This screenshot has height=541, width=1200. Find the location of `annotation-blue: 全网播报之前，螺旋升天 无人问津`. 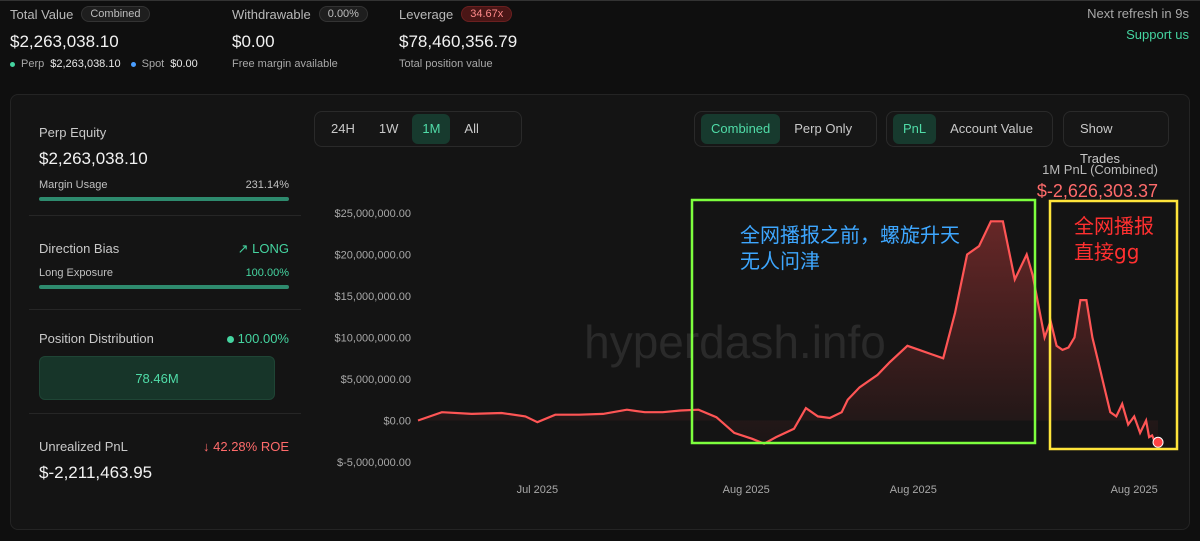

annotation-blue: 全网播报之前，螺旋升天 无人问津 is located at coordinates (850, 248).